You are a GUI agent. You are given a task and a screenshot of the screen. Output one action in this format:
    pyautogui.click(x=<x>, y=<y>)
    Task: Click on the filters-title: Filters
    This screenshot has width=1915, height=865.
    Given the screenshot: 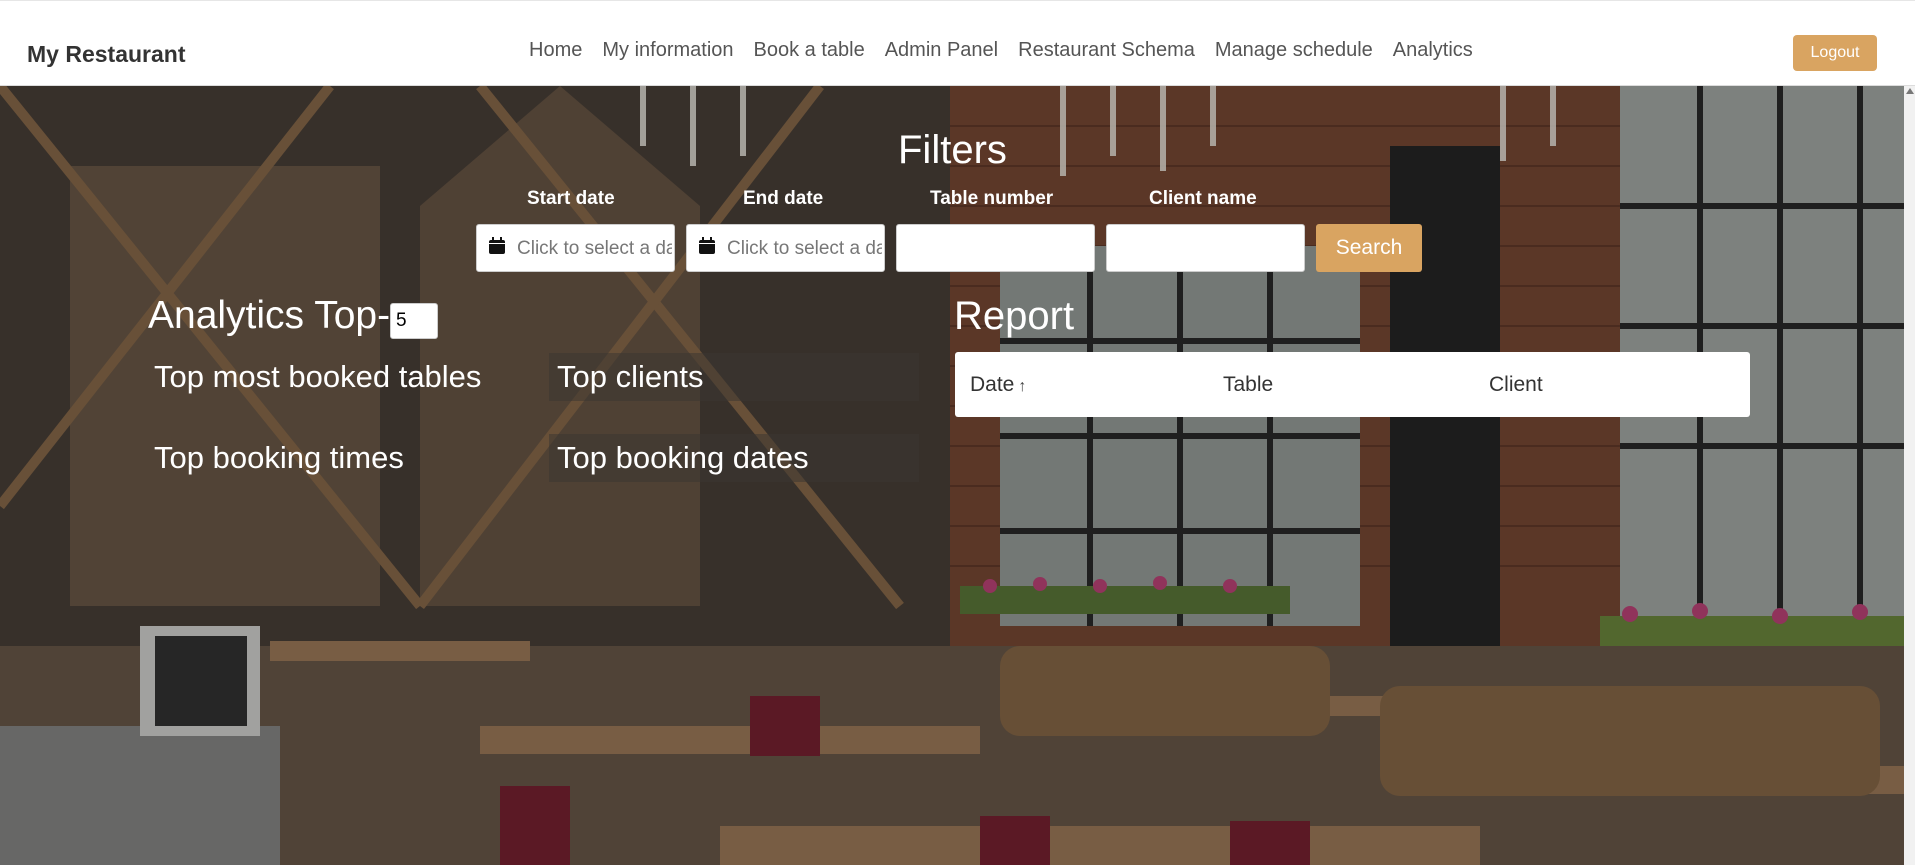 What is the action you would take?
    pyautogui.click(x=952, y=150)
    